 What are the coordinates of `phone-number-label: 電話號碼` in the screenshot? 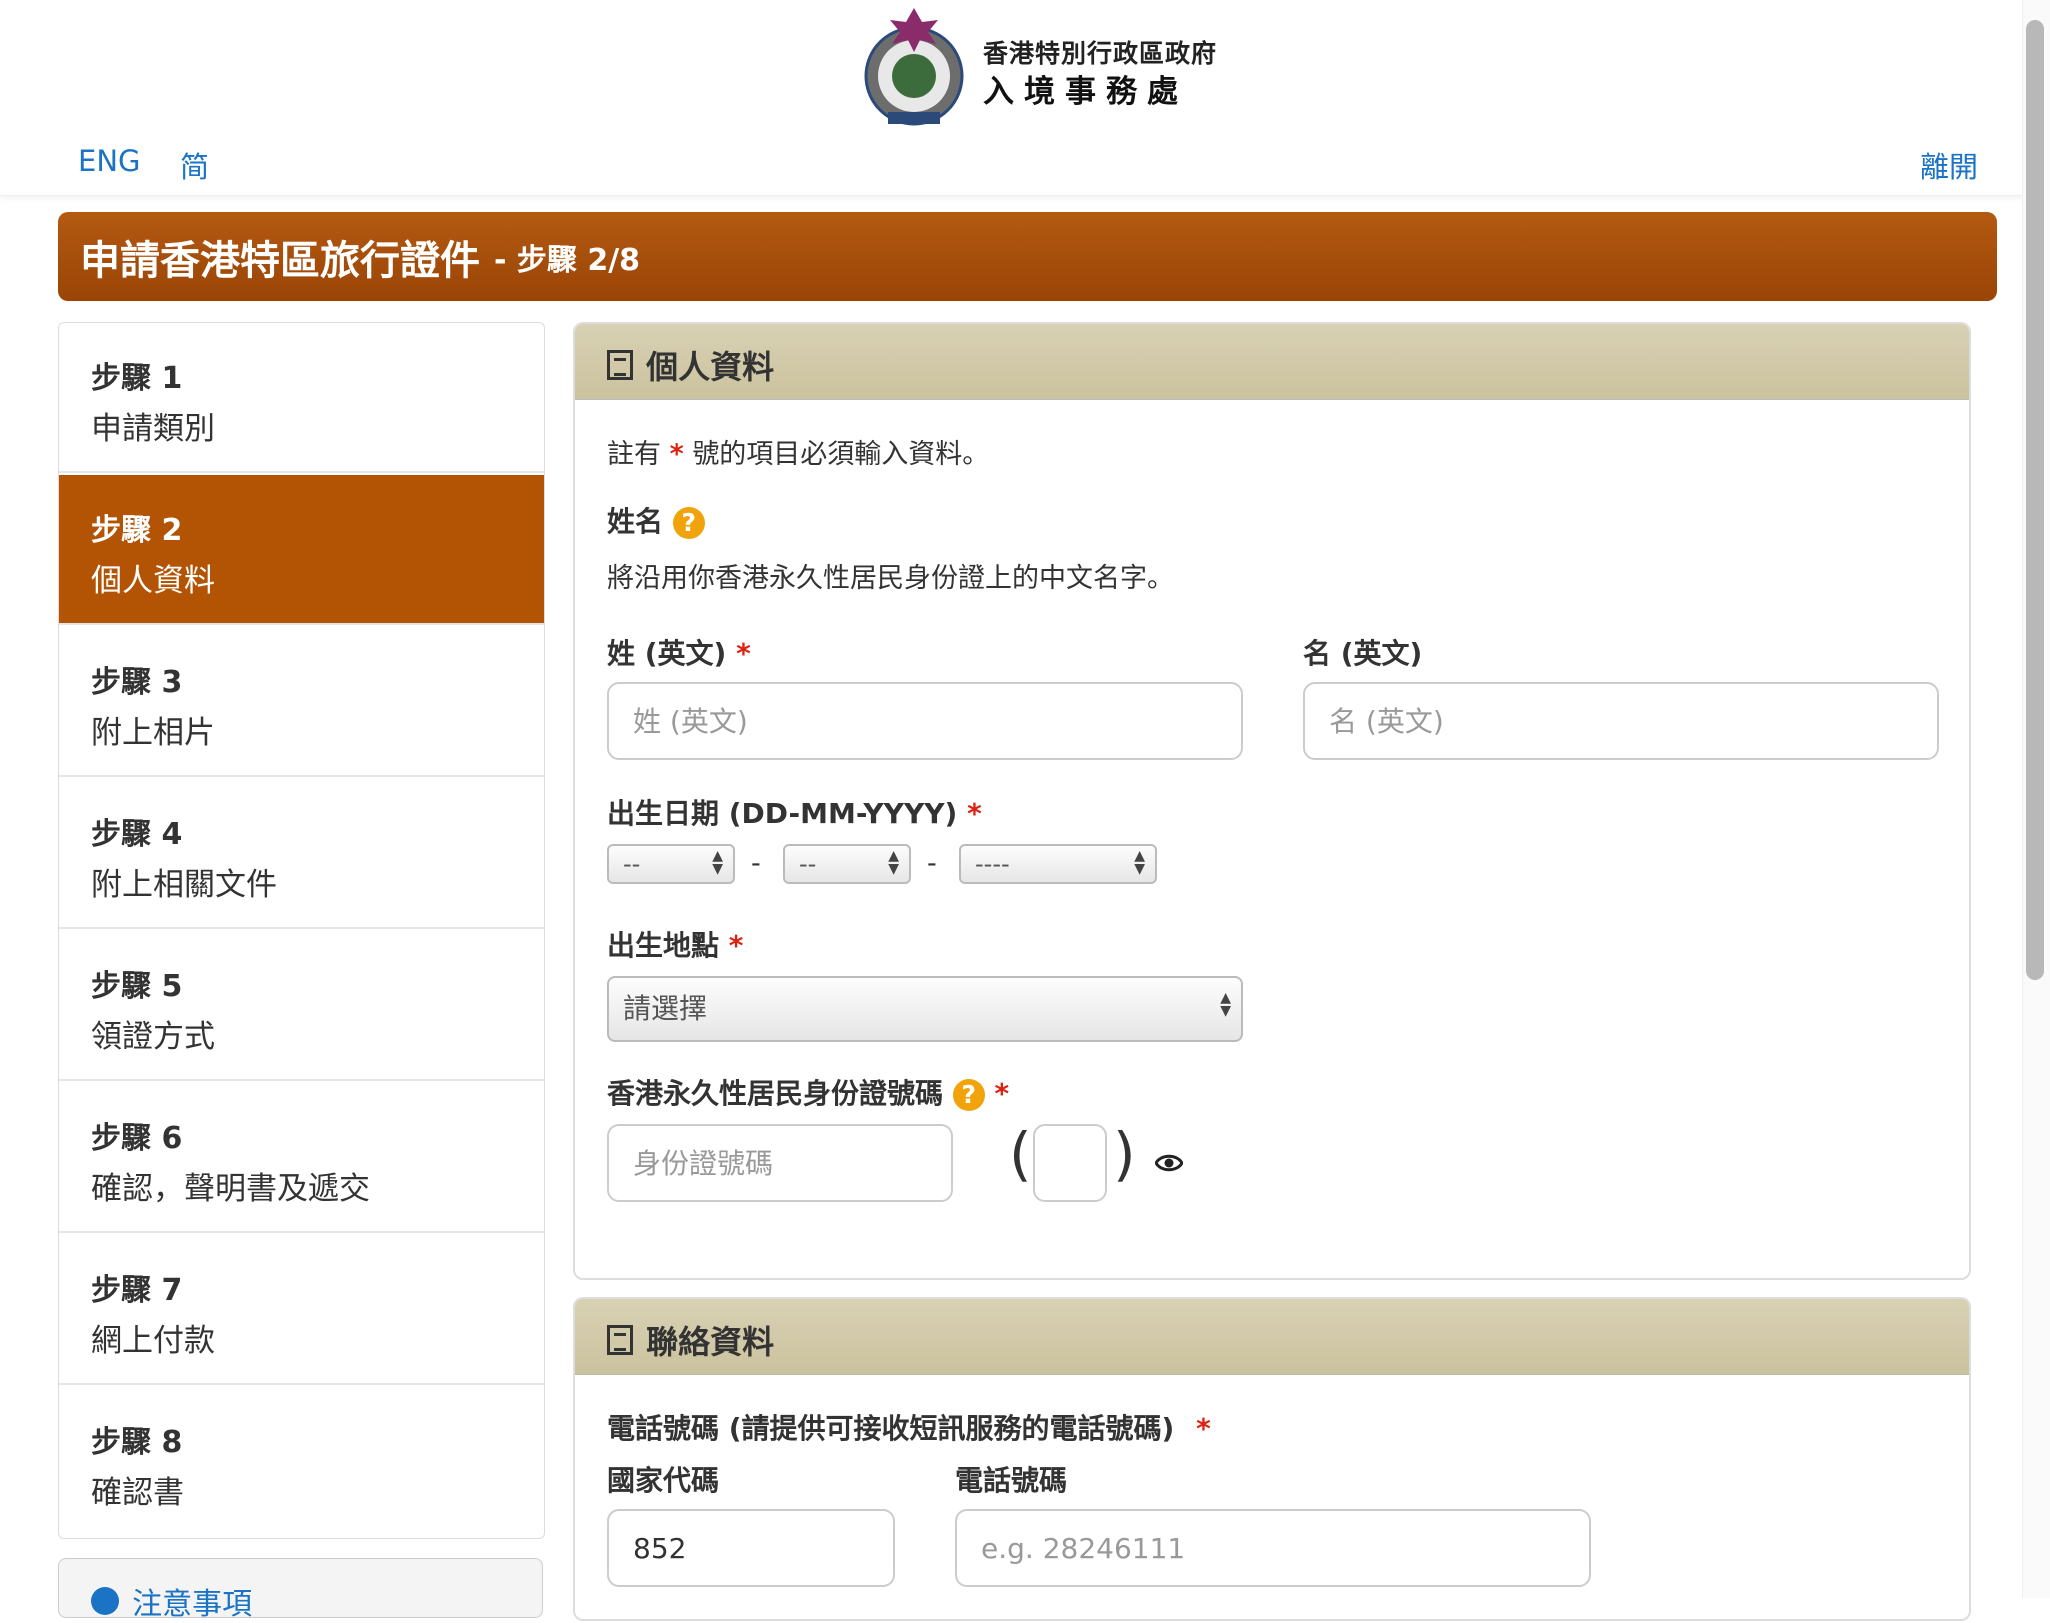 It's located at (1011, 1480).